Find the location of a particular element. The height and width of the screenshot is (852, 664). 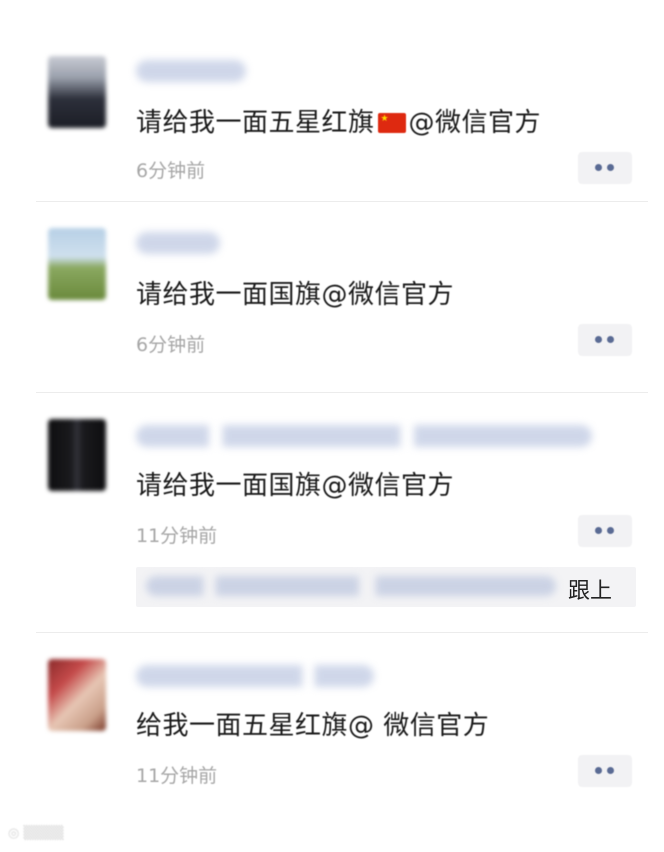

comment-text-main: 请给我一面五星红旗 is located at coordinates (255, 123).